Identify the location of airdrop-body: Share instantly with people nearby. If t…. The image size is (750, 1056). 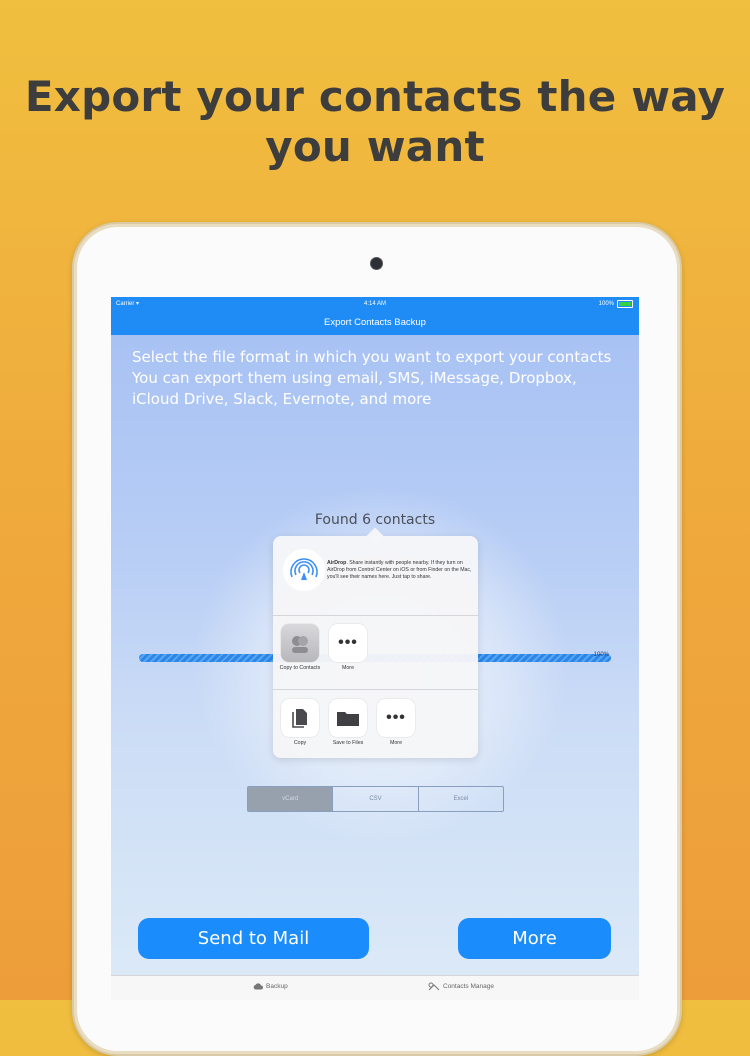
(399, 570).